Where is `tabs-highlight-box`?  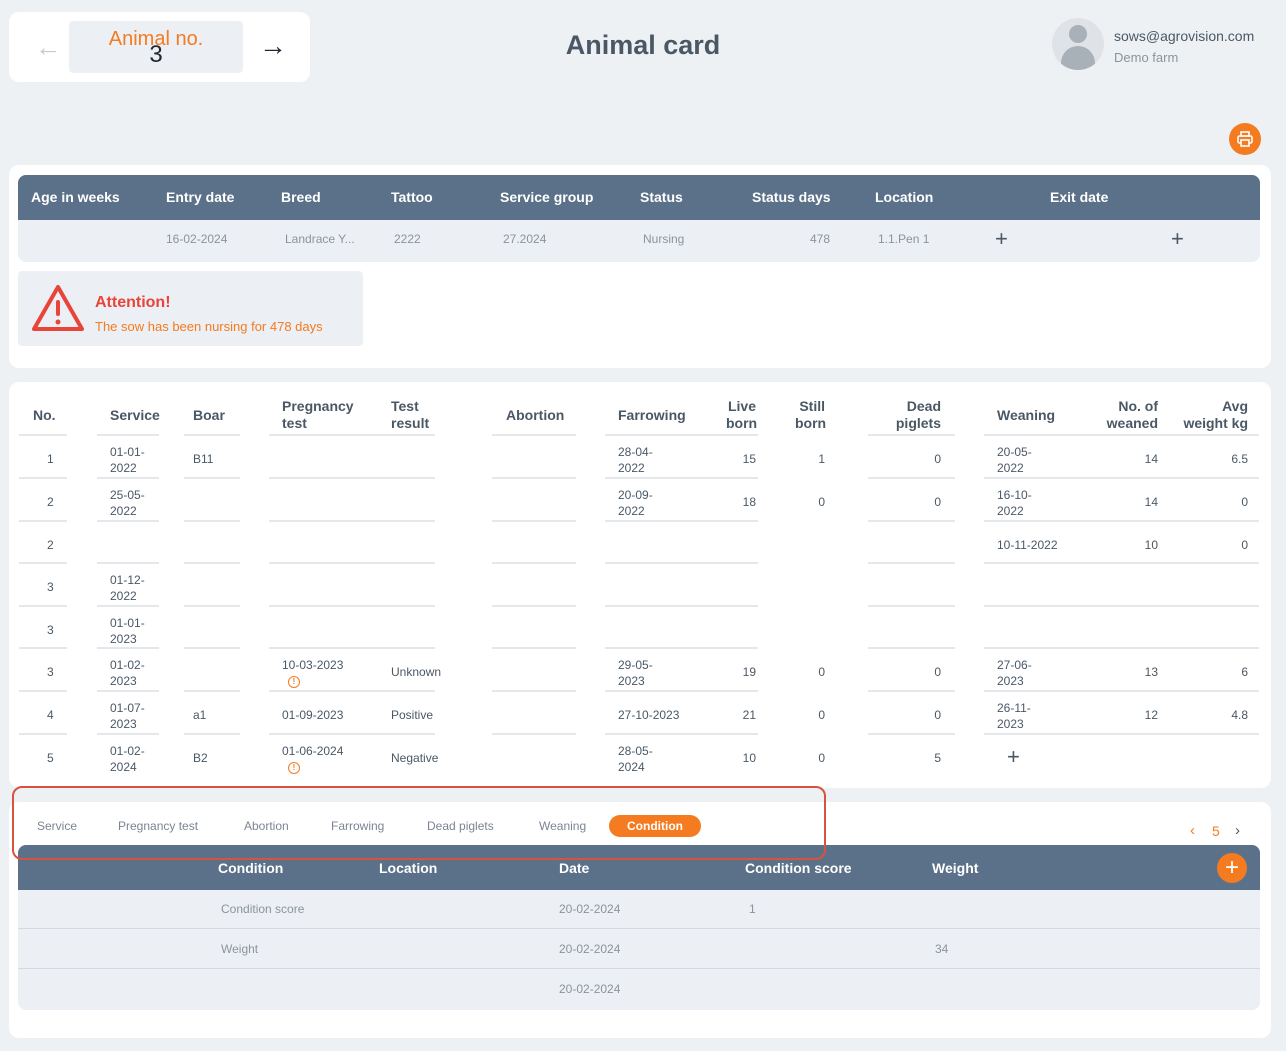
tabs-highlight-box is located at coordinates (419, 823).